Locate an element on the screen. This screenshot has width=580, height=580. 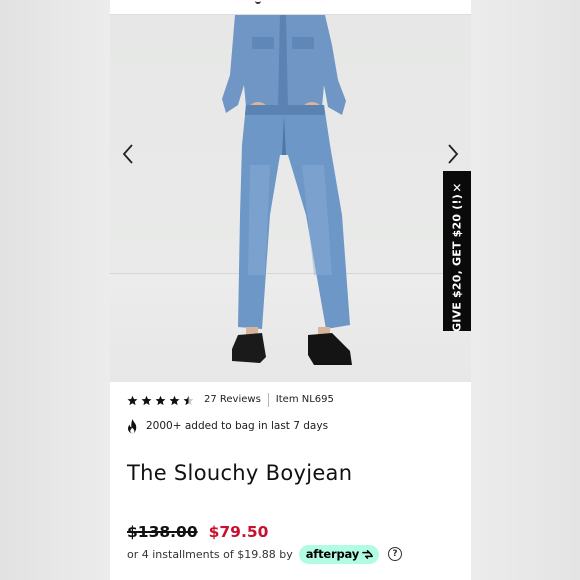
bag-activity-text: 2000+ added to bag in last 7 days is located at coordinates (237, 426).